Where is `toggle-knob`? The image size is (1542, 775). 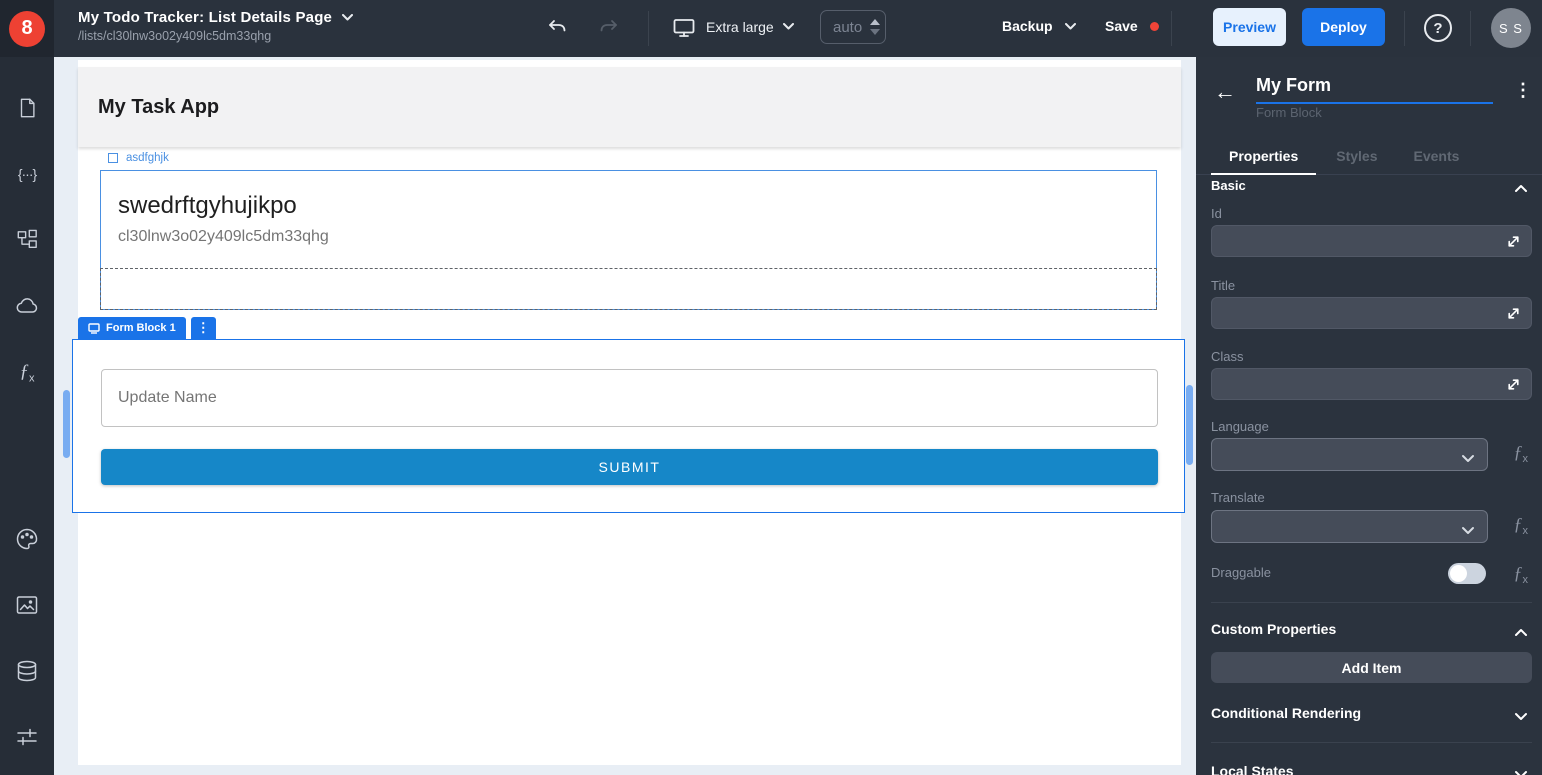 toggle-knob is located at coordinates (1458, 573).